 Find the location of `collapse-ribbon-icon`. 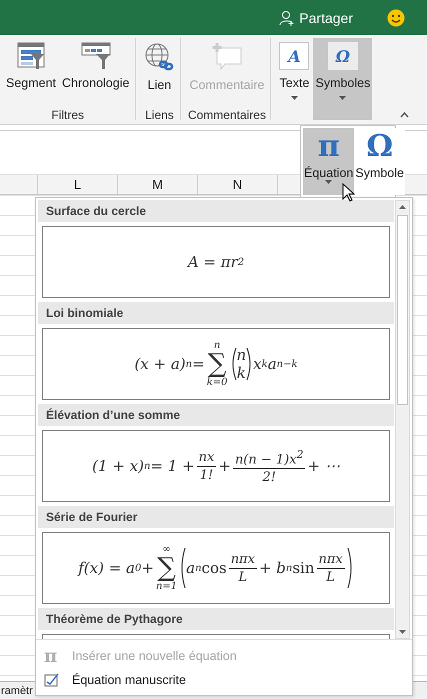

collapse-ribbon-icon is located at coordinates (404, 115).